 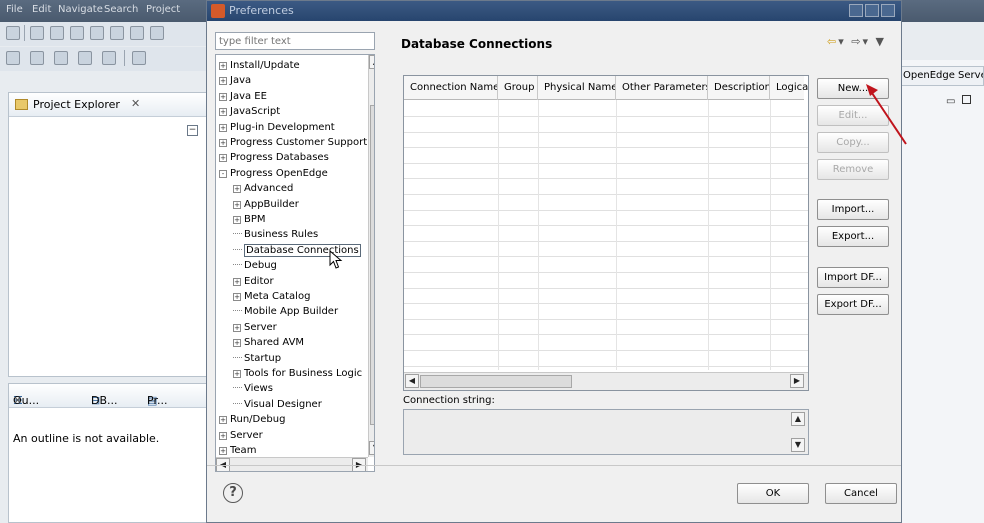 I want to click on terminal-icon, so click(x=137, y=33).